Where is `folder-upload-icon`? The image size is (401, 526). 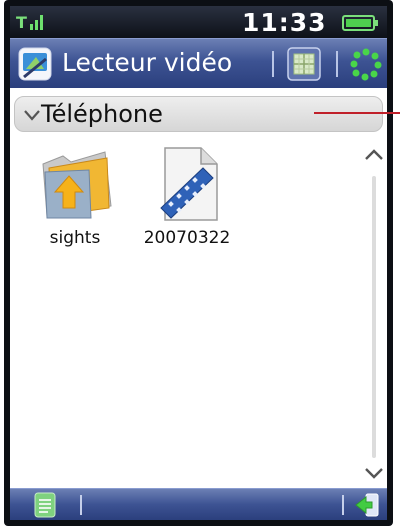 folder-upload-icon is located at coordinates (77, 185).